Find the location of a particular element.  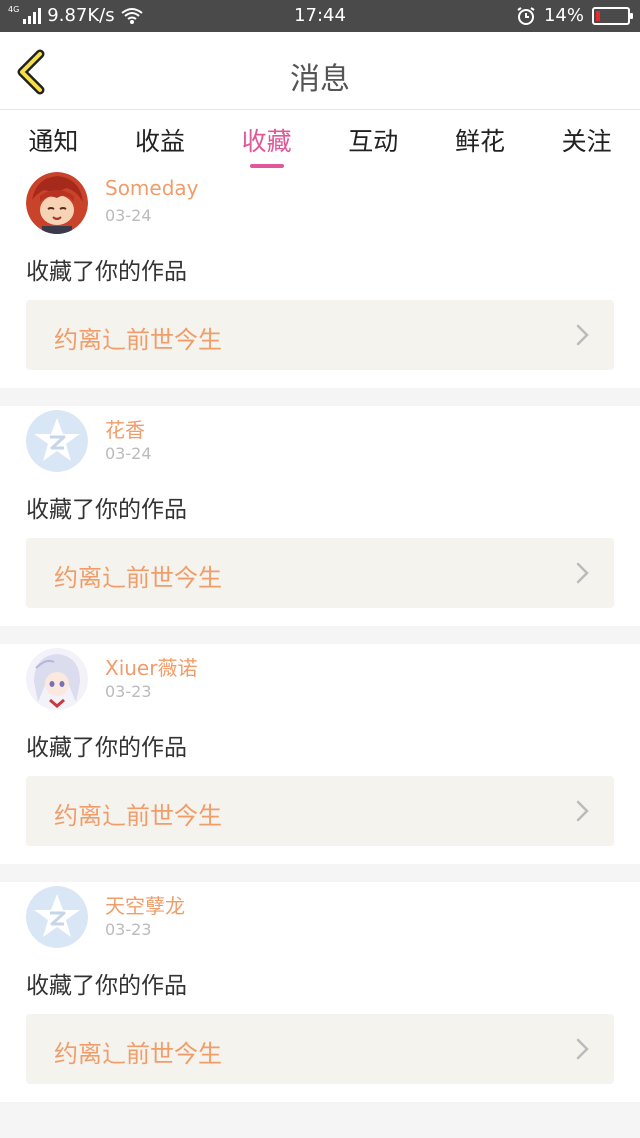

tab-notifications: 通知 is located at coordinates (53, 143).